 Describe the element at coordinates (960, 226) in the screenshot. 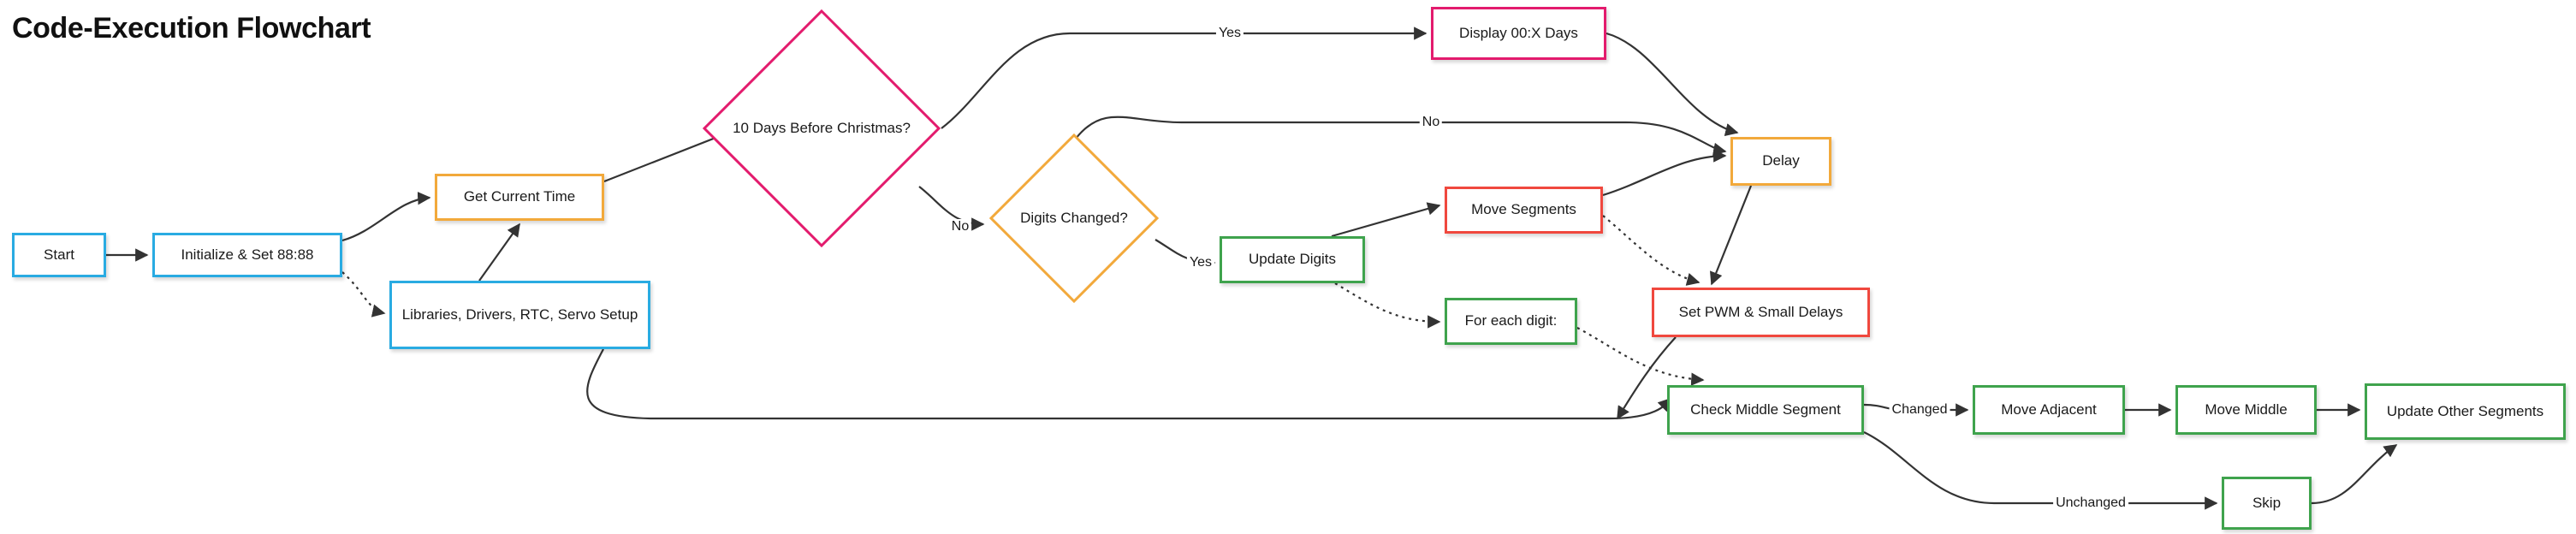

I see `edge-label-no_mid: No` at that location.